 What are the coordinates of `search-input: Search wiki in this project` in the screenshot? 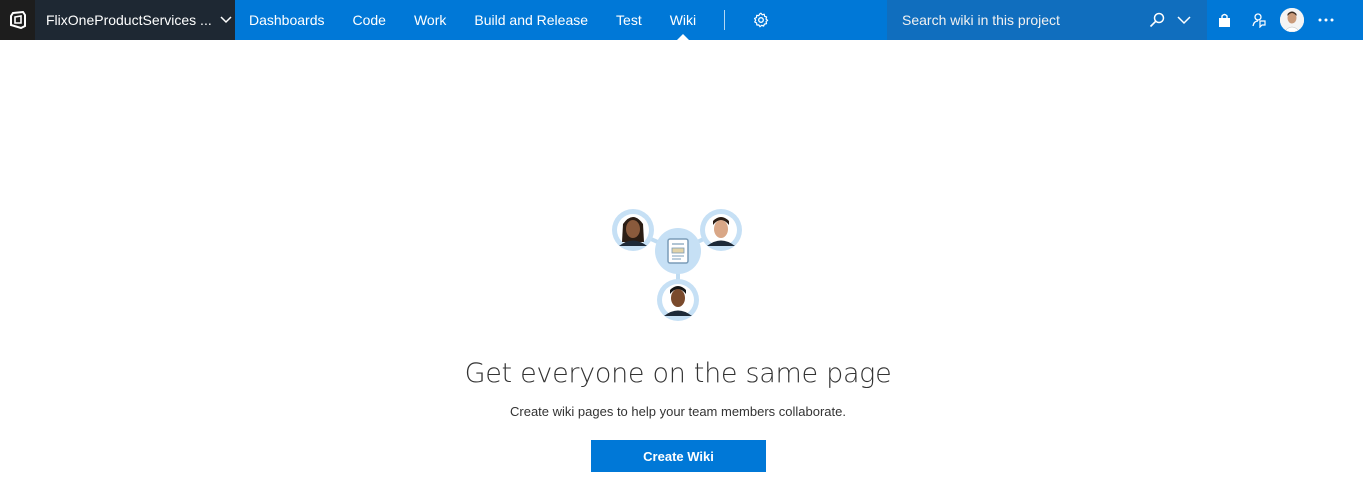 It's located at (1025, 20).